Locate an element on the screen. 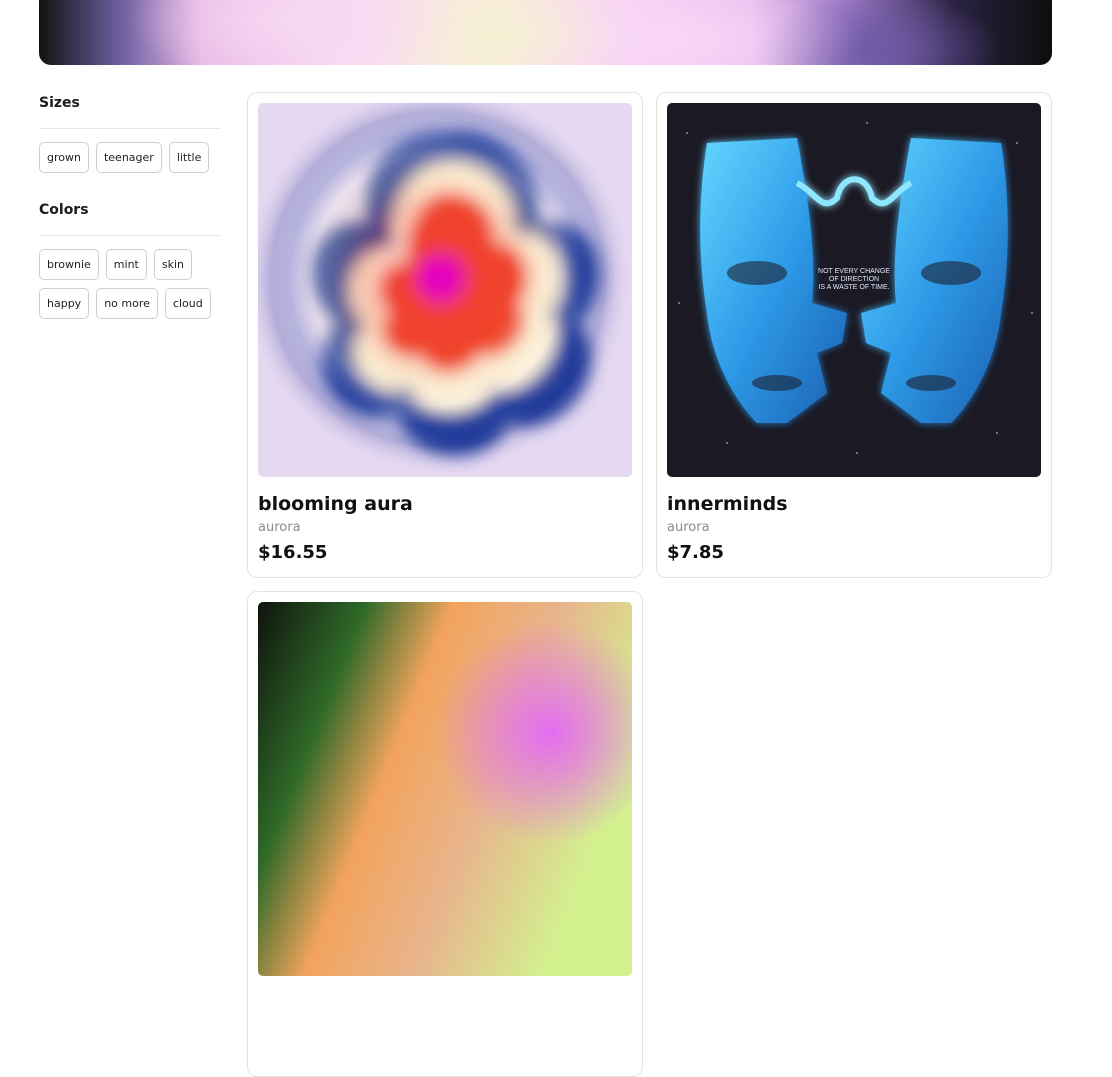 The image size is (1112, 1077). color-chip-no-more: no more is located at coordinates (127, 303).